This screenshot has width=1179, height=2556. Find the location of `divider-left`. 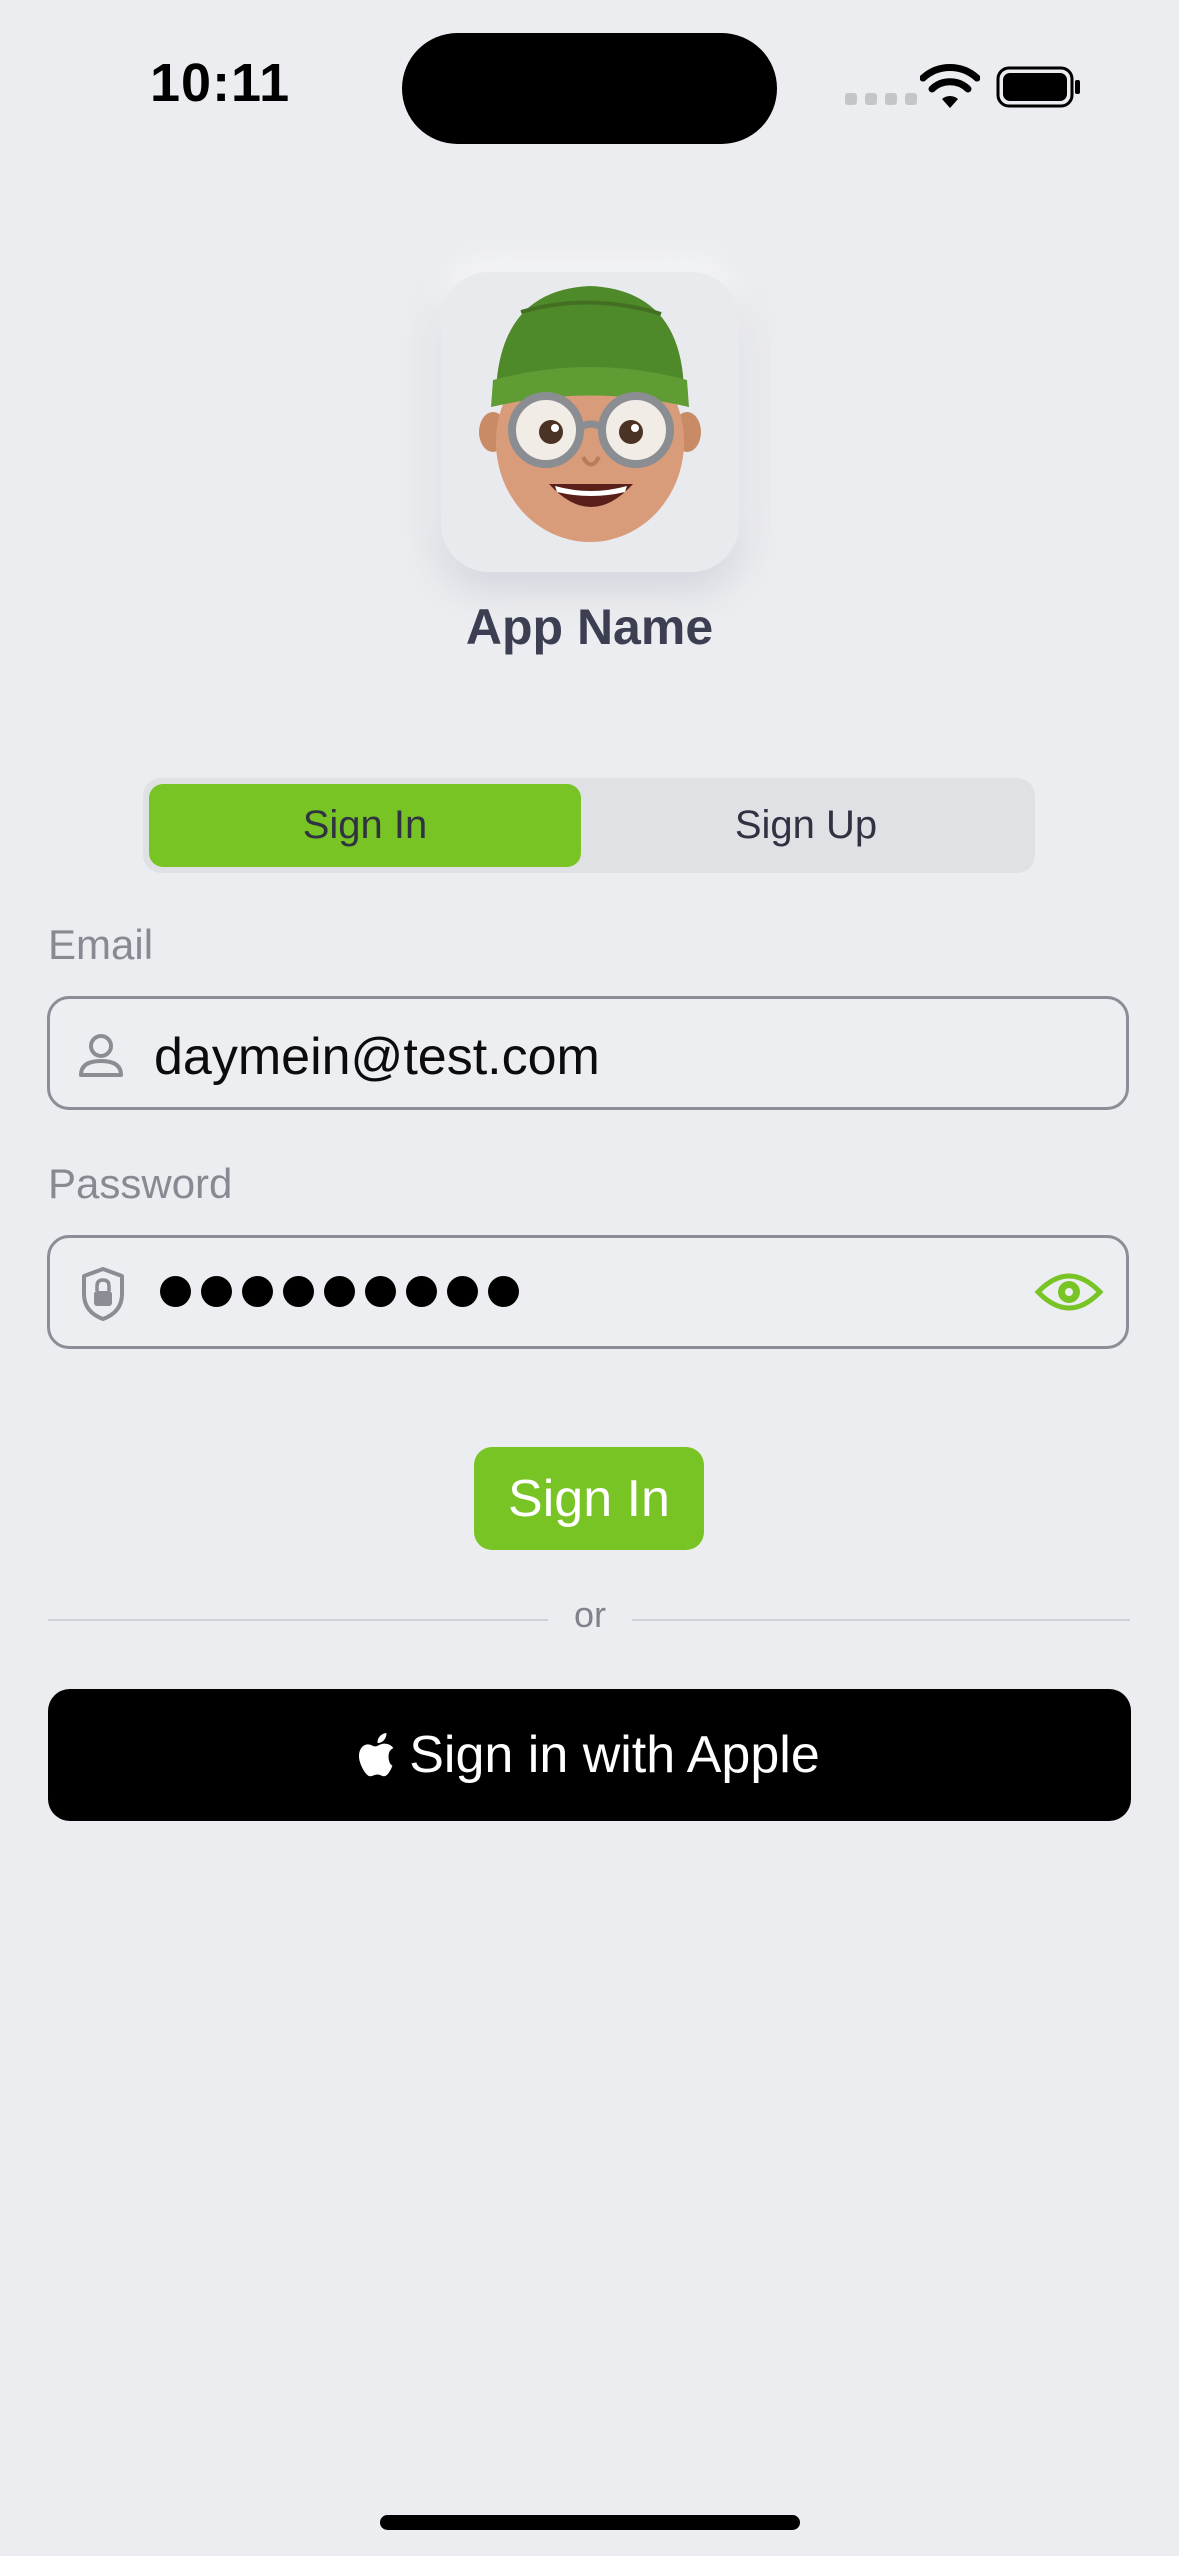

divider-left is located at coordinates (298, 1620).